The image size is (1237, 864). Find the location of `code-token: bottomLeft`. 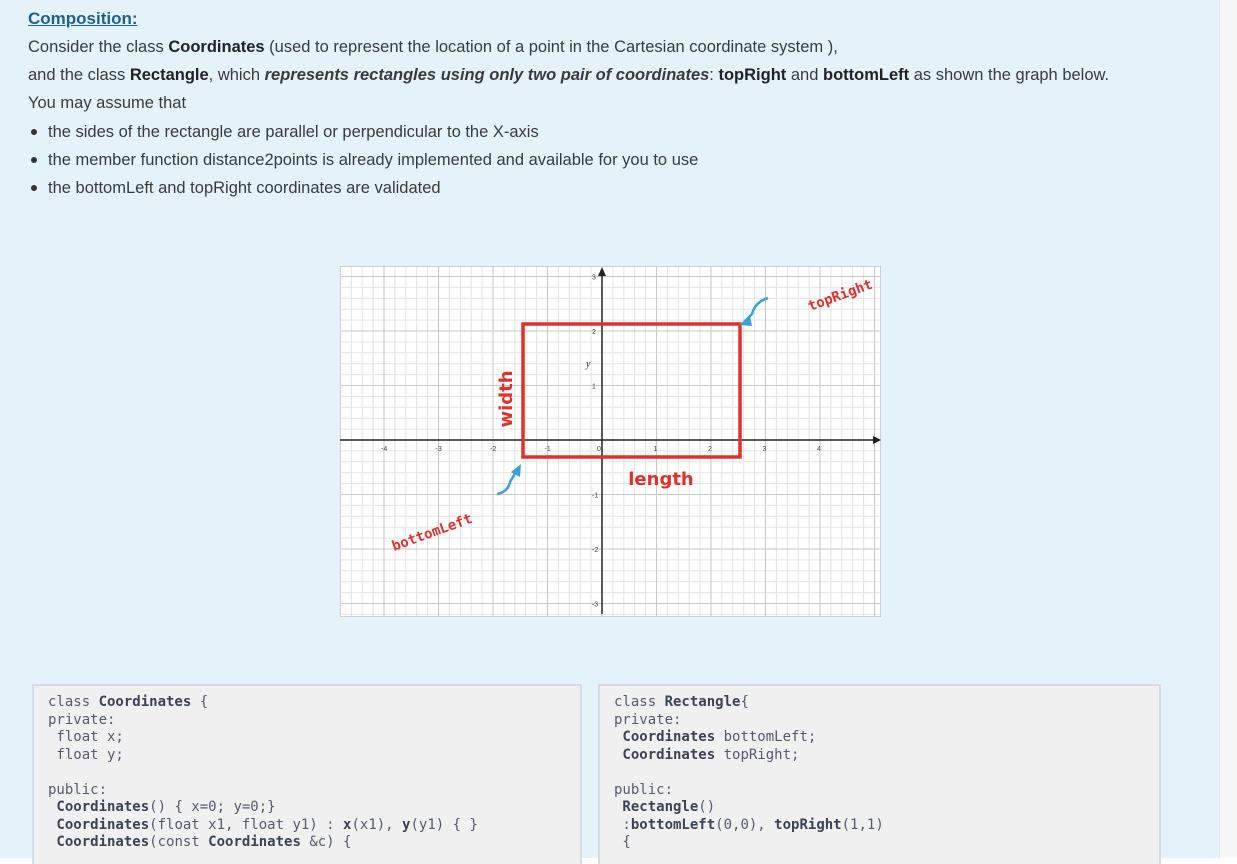

code-token: bottomLeft is located at coordinates (673, 824).